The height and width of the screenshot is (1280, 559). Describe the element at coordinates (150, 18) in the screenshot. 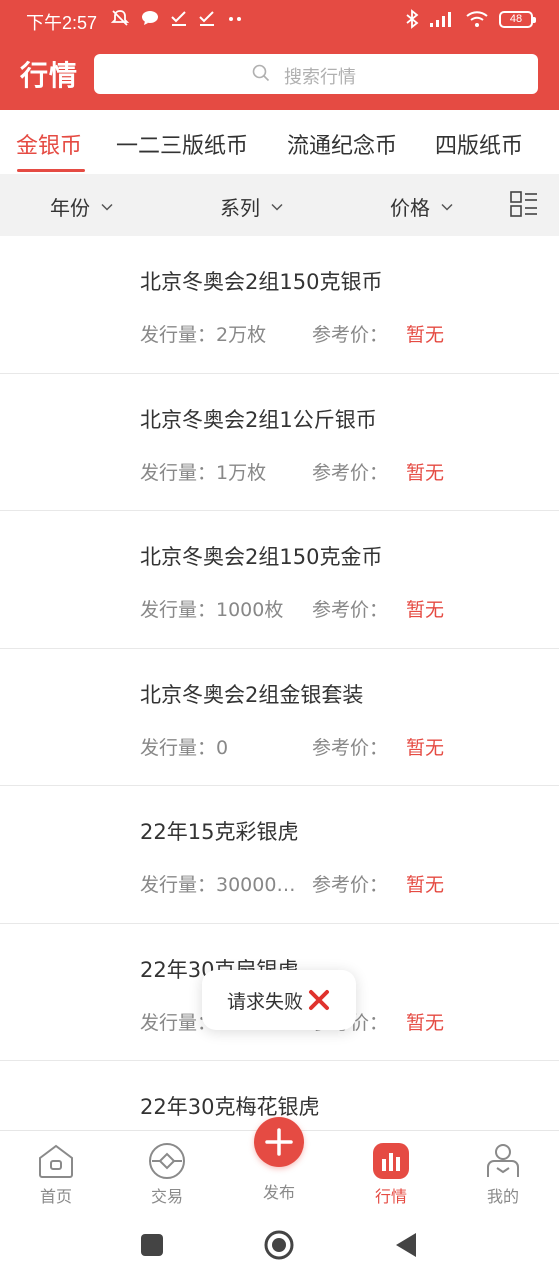

I see `message-icon` at that location.